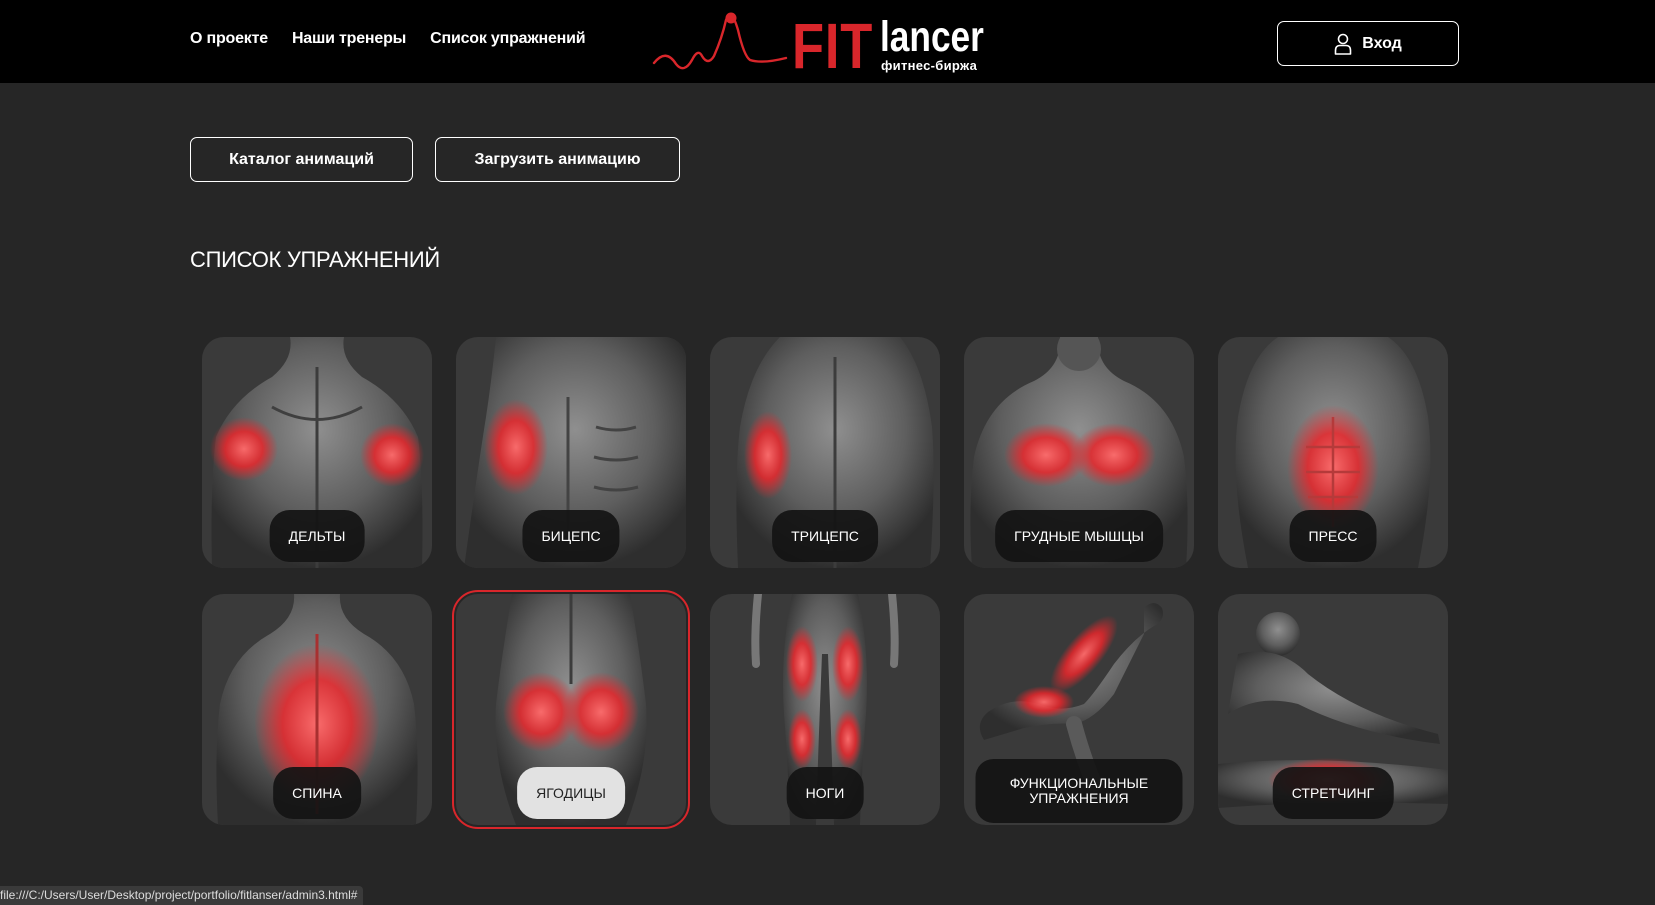 The width and height of the screenshot is (1655, 905). What do you see at coordinates (1333, 536) in the screenshot?
I see `exercise-label: ПРЕСС` at bounding box center [1333, 536].